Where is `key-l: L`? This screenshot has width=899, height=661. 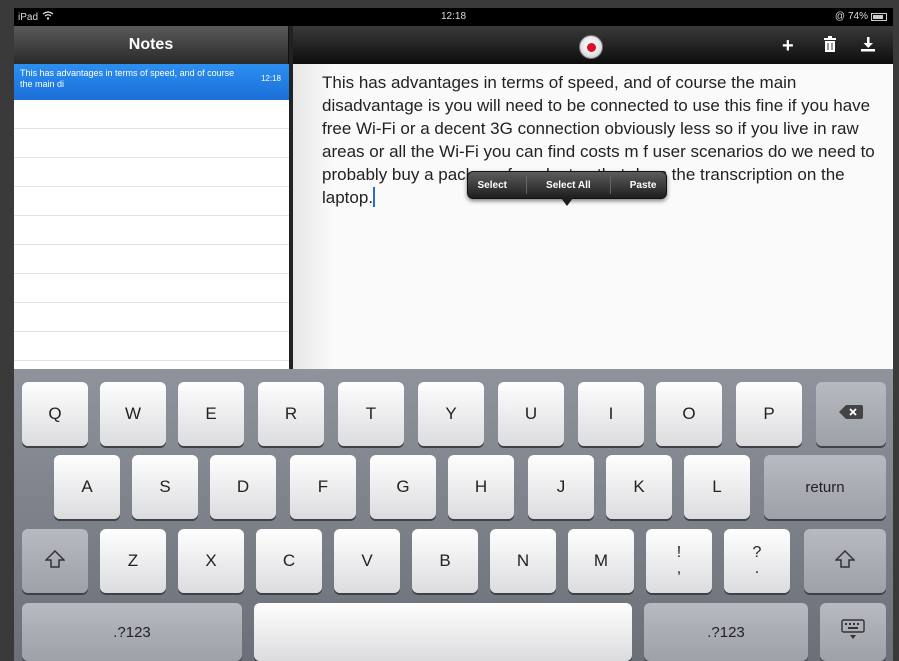
key-l: L is located at coordinates (717, 487).